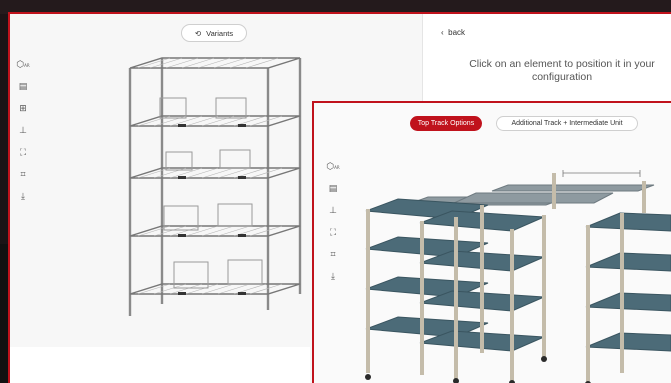  What do you see at coordinates (198, 33) in the screenshot?
I see `rotate-icon: ⟲` at bounding box center [198, 33].